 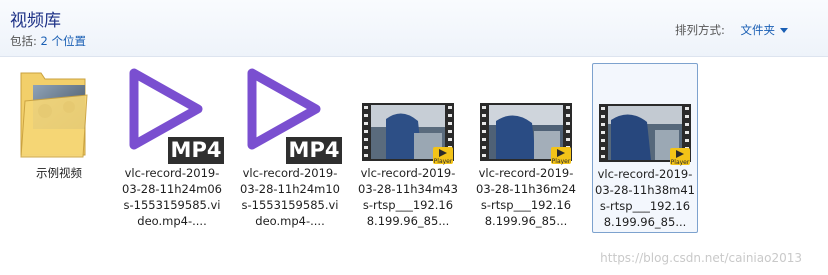 What do you see at coordinates (23, 41) in the screenshot?
I see `includes-label: 包括:` at bounding box center [23, 41].